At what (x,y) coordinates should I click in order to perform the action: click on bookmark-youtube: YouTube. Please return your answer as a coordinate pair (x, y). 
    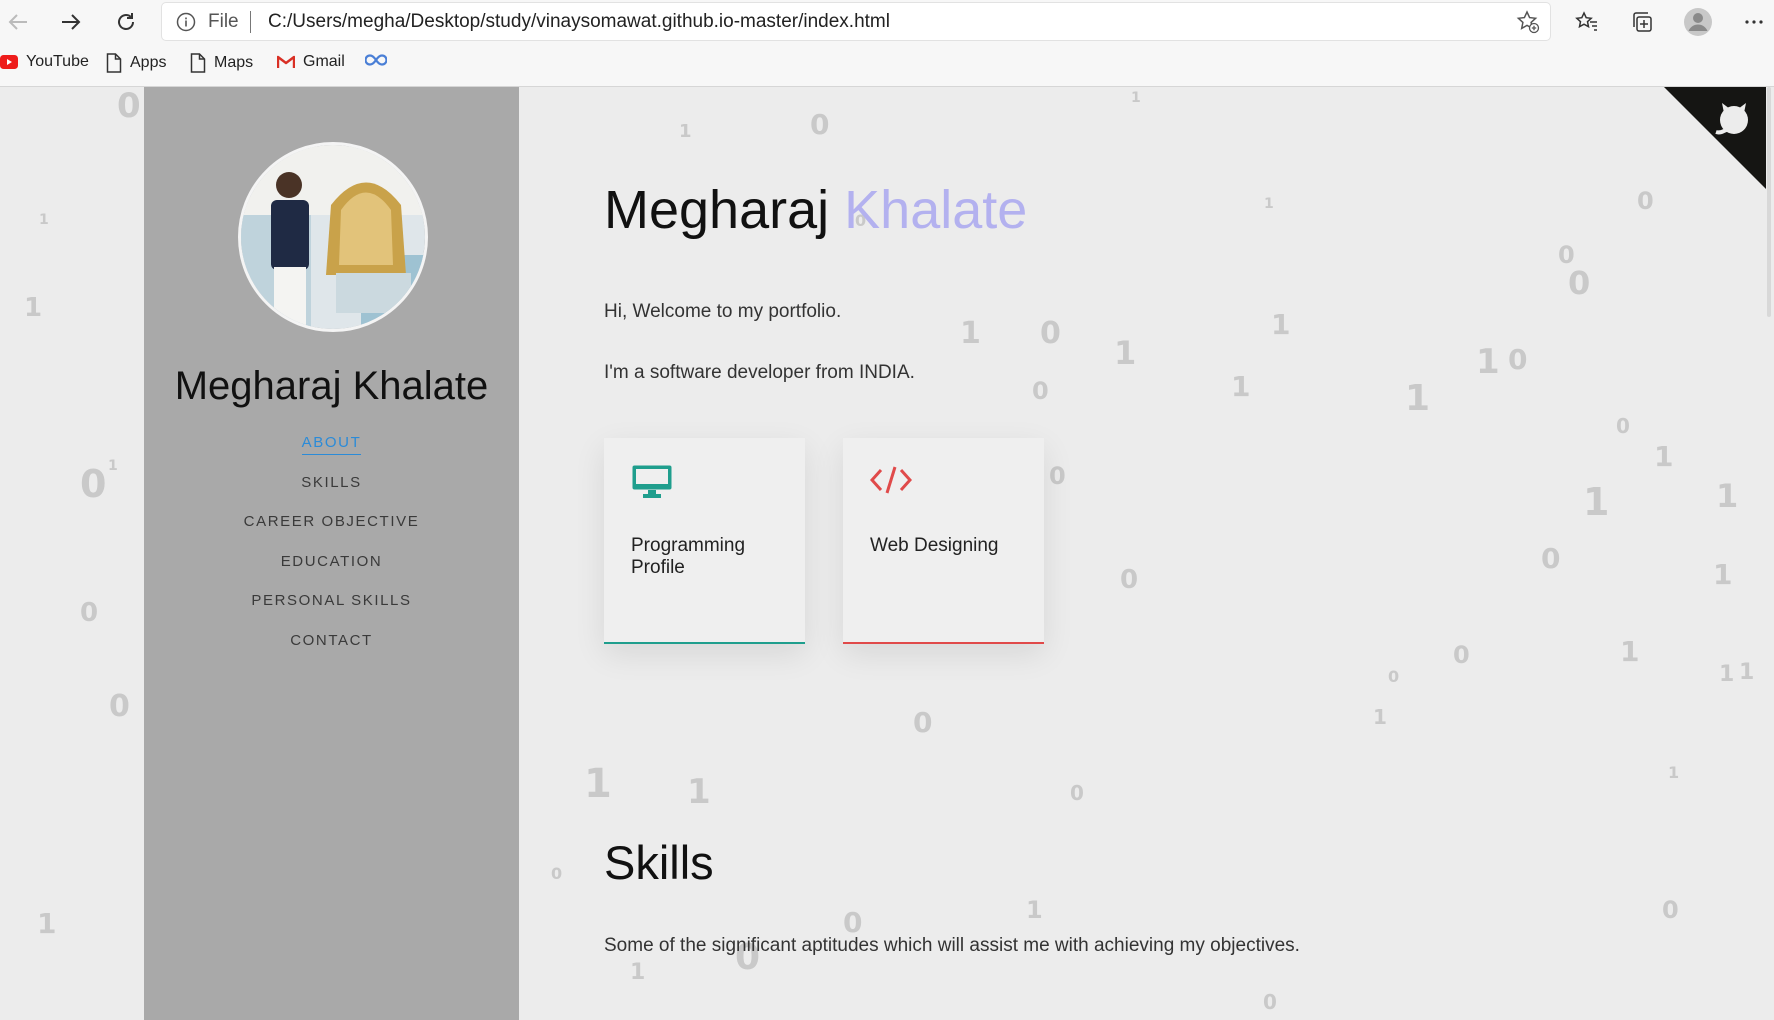
    Looking at the image, I should click on (44, 62).